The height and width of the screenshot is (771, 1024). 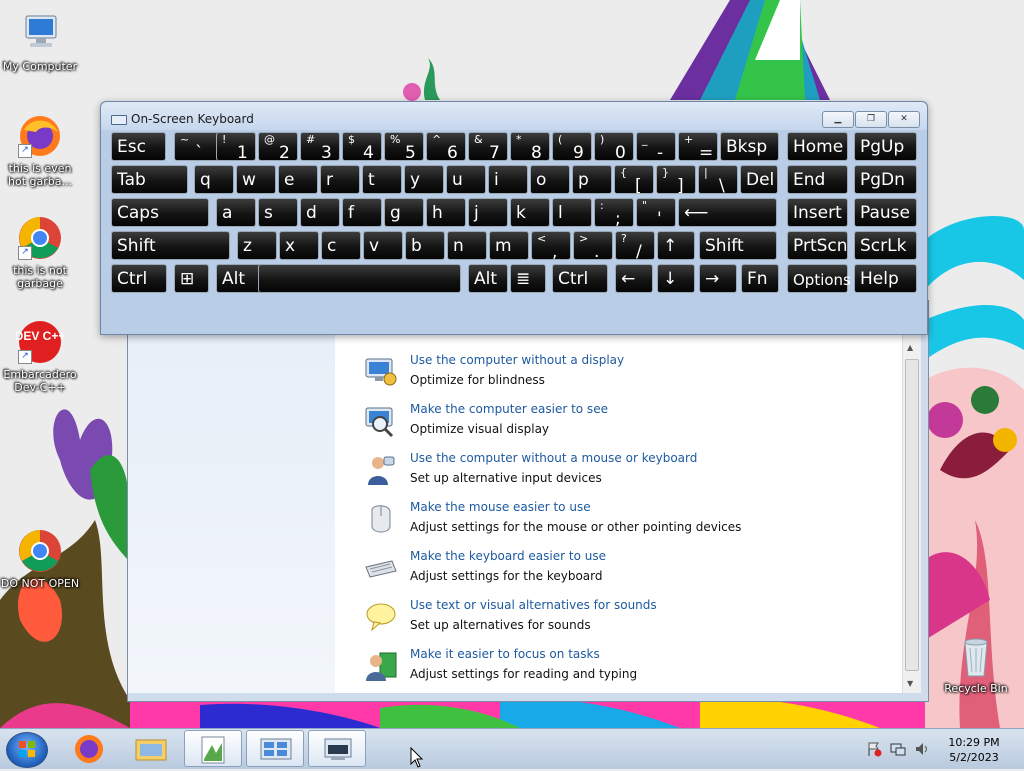 What do you see at coordinates (404, 212) in the screenshot?
I see `key-g: g` at bounding box center [404, 212].